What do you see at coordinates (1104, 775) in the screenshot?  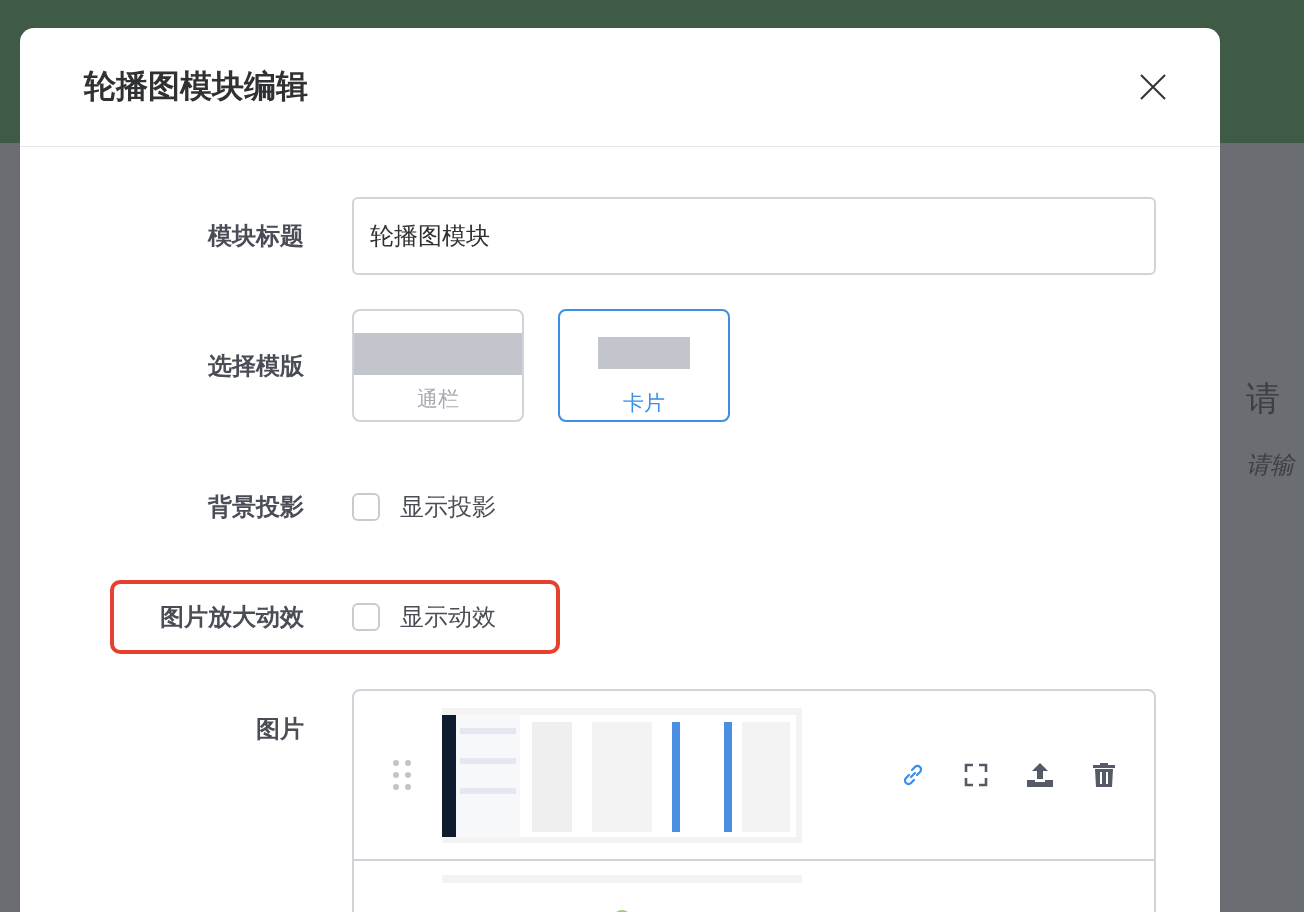 I see `trash-icon` at bounding box center [1104, 775].